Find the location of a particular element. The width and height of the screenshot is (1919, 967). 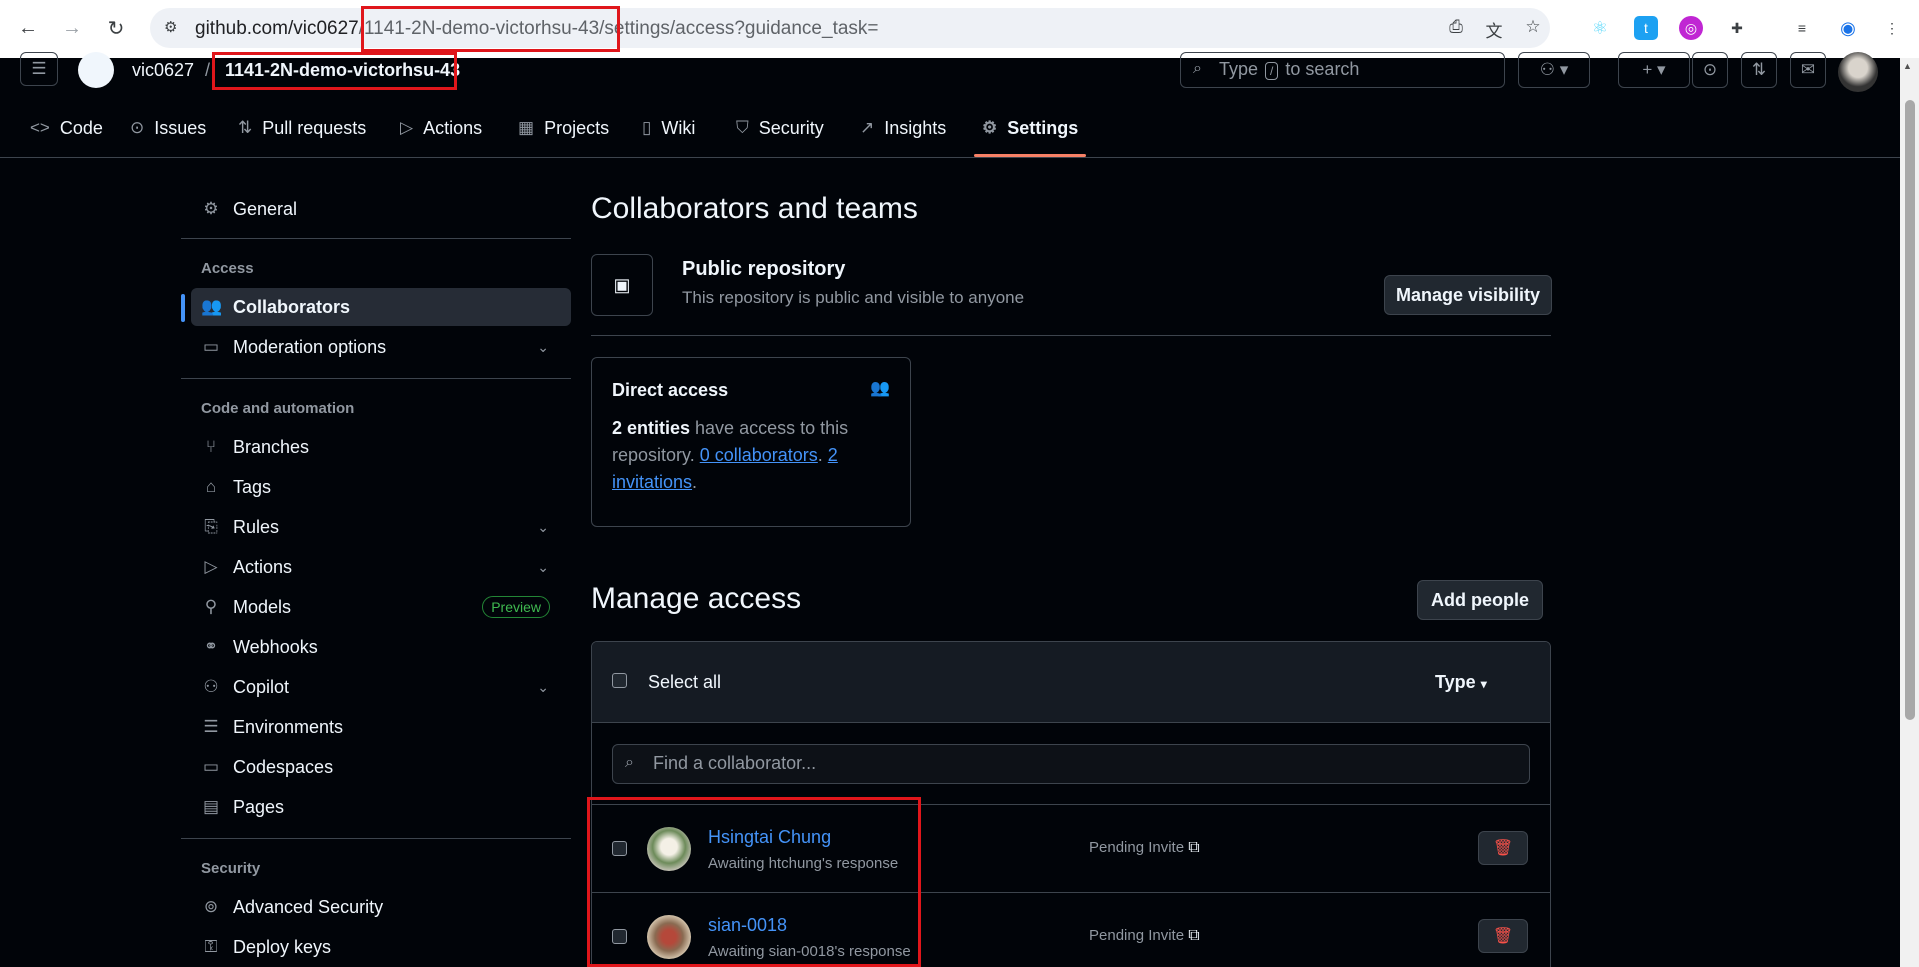

type-filter-dropdown: Type ▾ is located at coordinates (1461, 682).